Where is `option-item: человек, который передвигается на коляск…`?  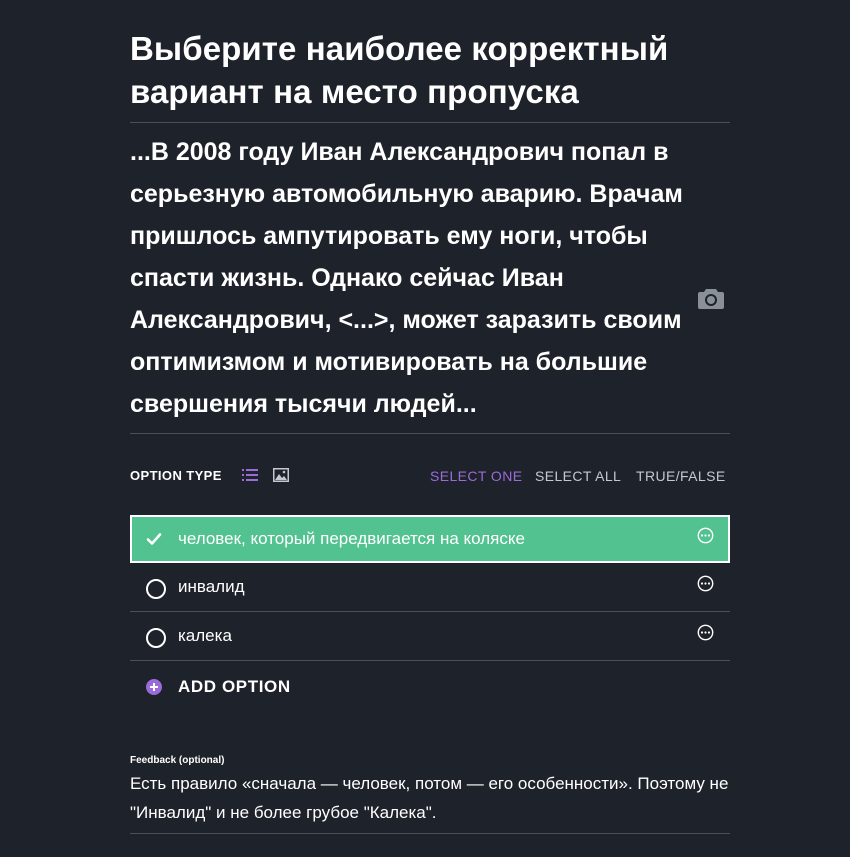 option-item: человек, который передвигается на коляск… is located at coordinates (430, 539).